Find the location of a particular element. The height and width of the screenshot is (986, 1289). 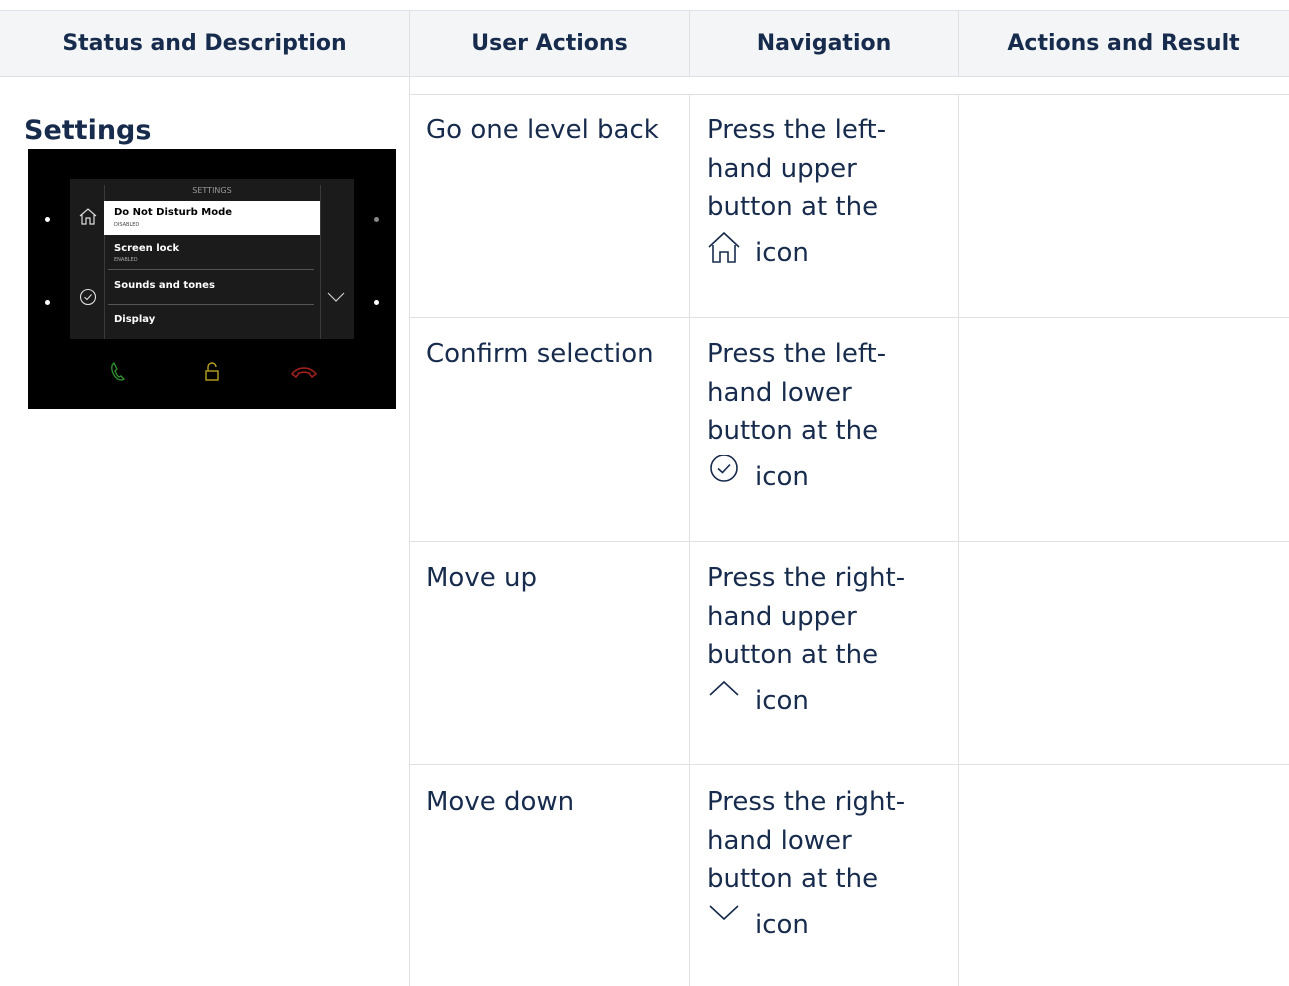

header-status-description: Status and Description is located at coordinates (204, 43).